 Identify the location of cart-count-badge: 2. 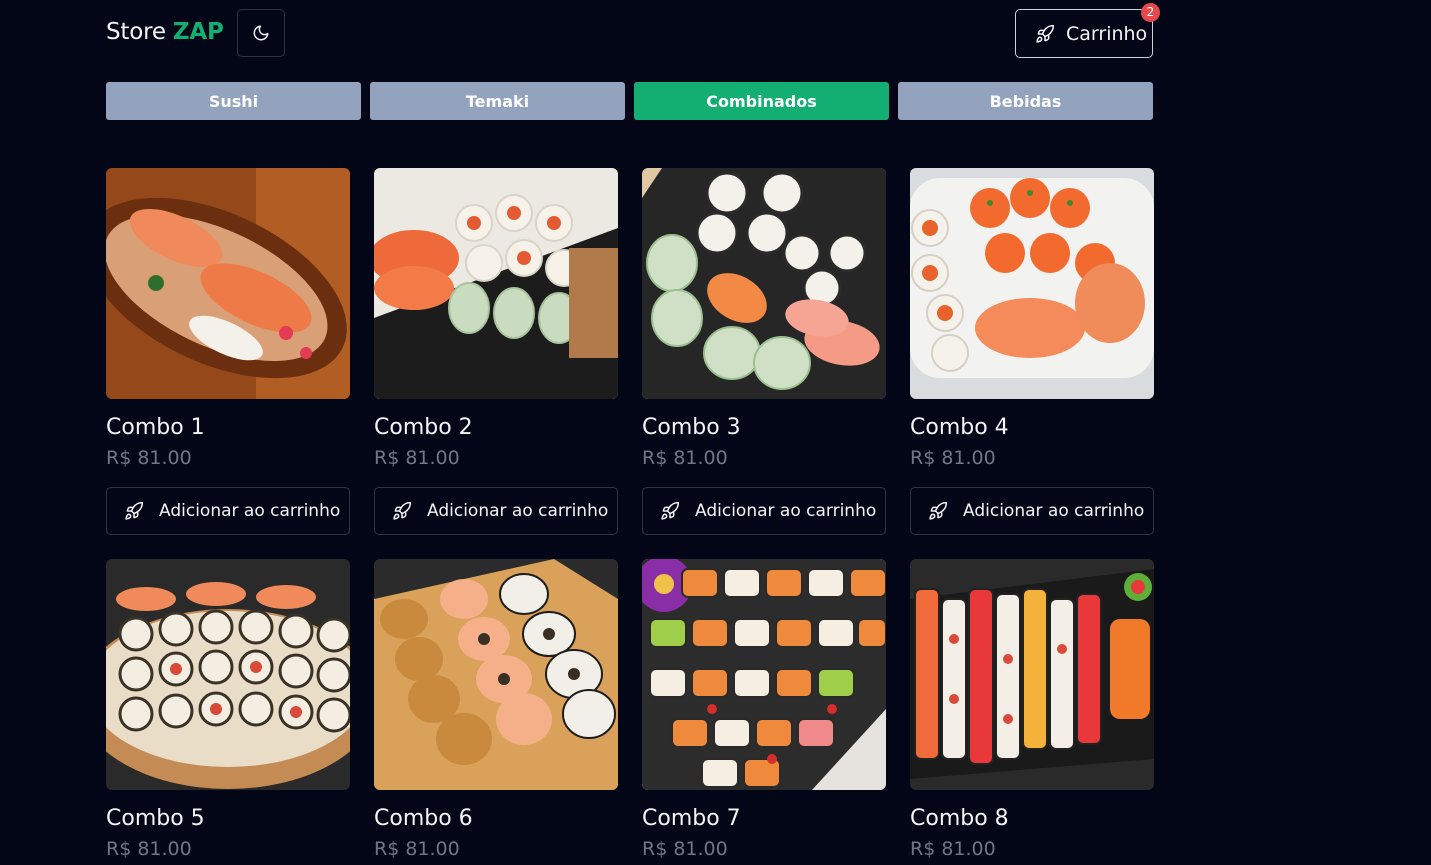
(1150, 12).